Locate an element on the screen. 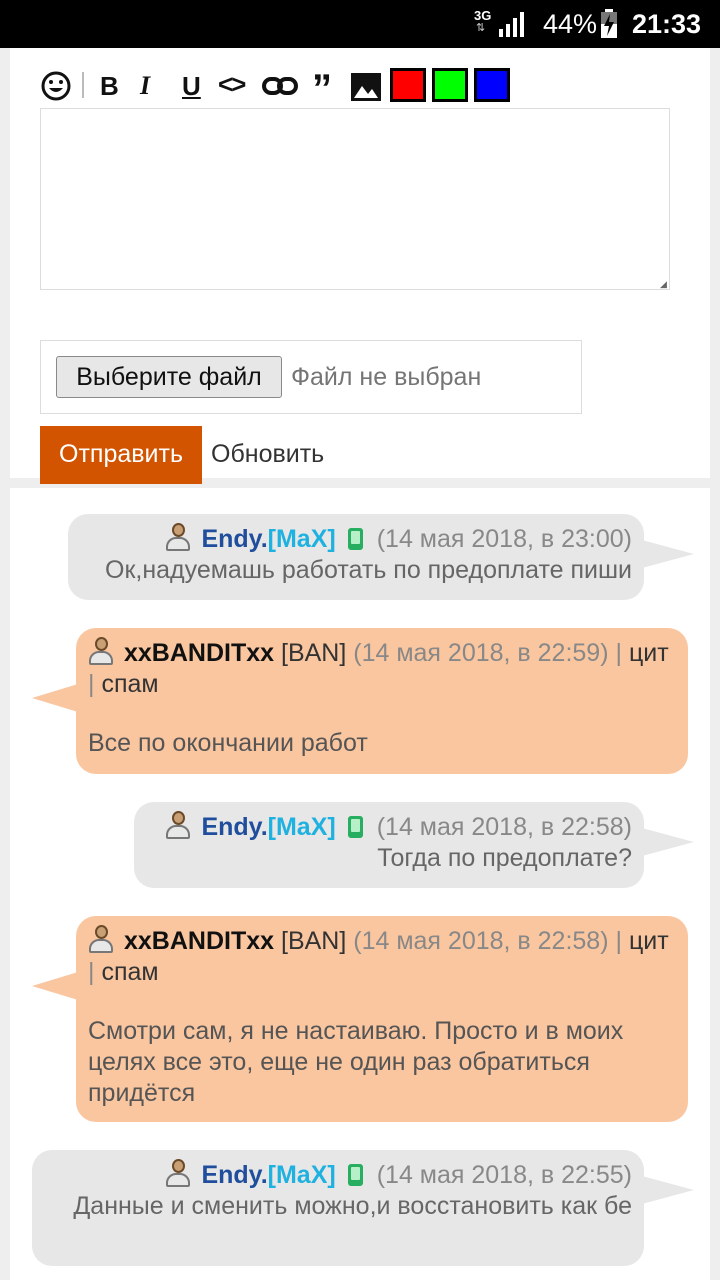 The width and height of the screenshot is (720, 1280). toolbar-separator is located at coordinates (83, 85).